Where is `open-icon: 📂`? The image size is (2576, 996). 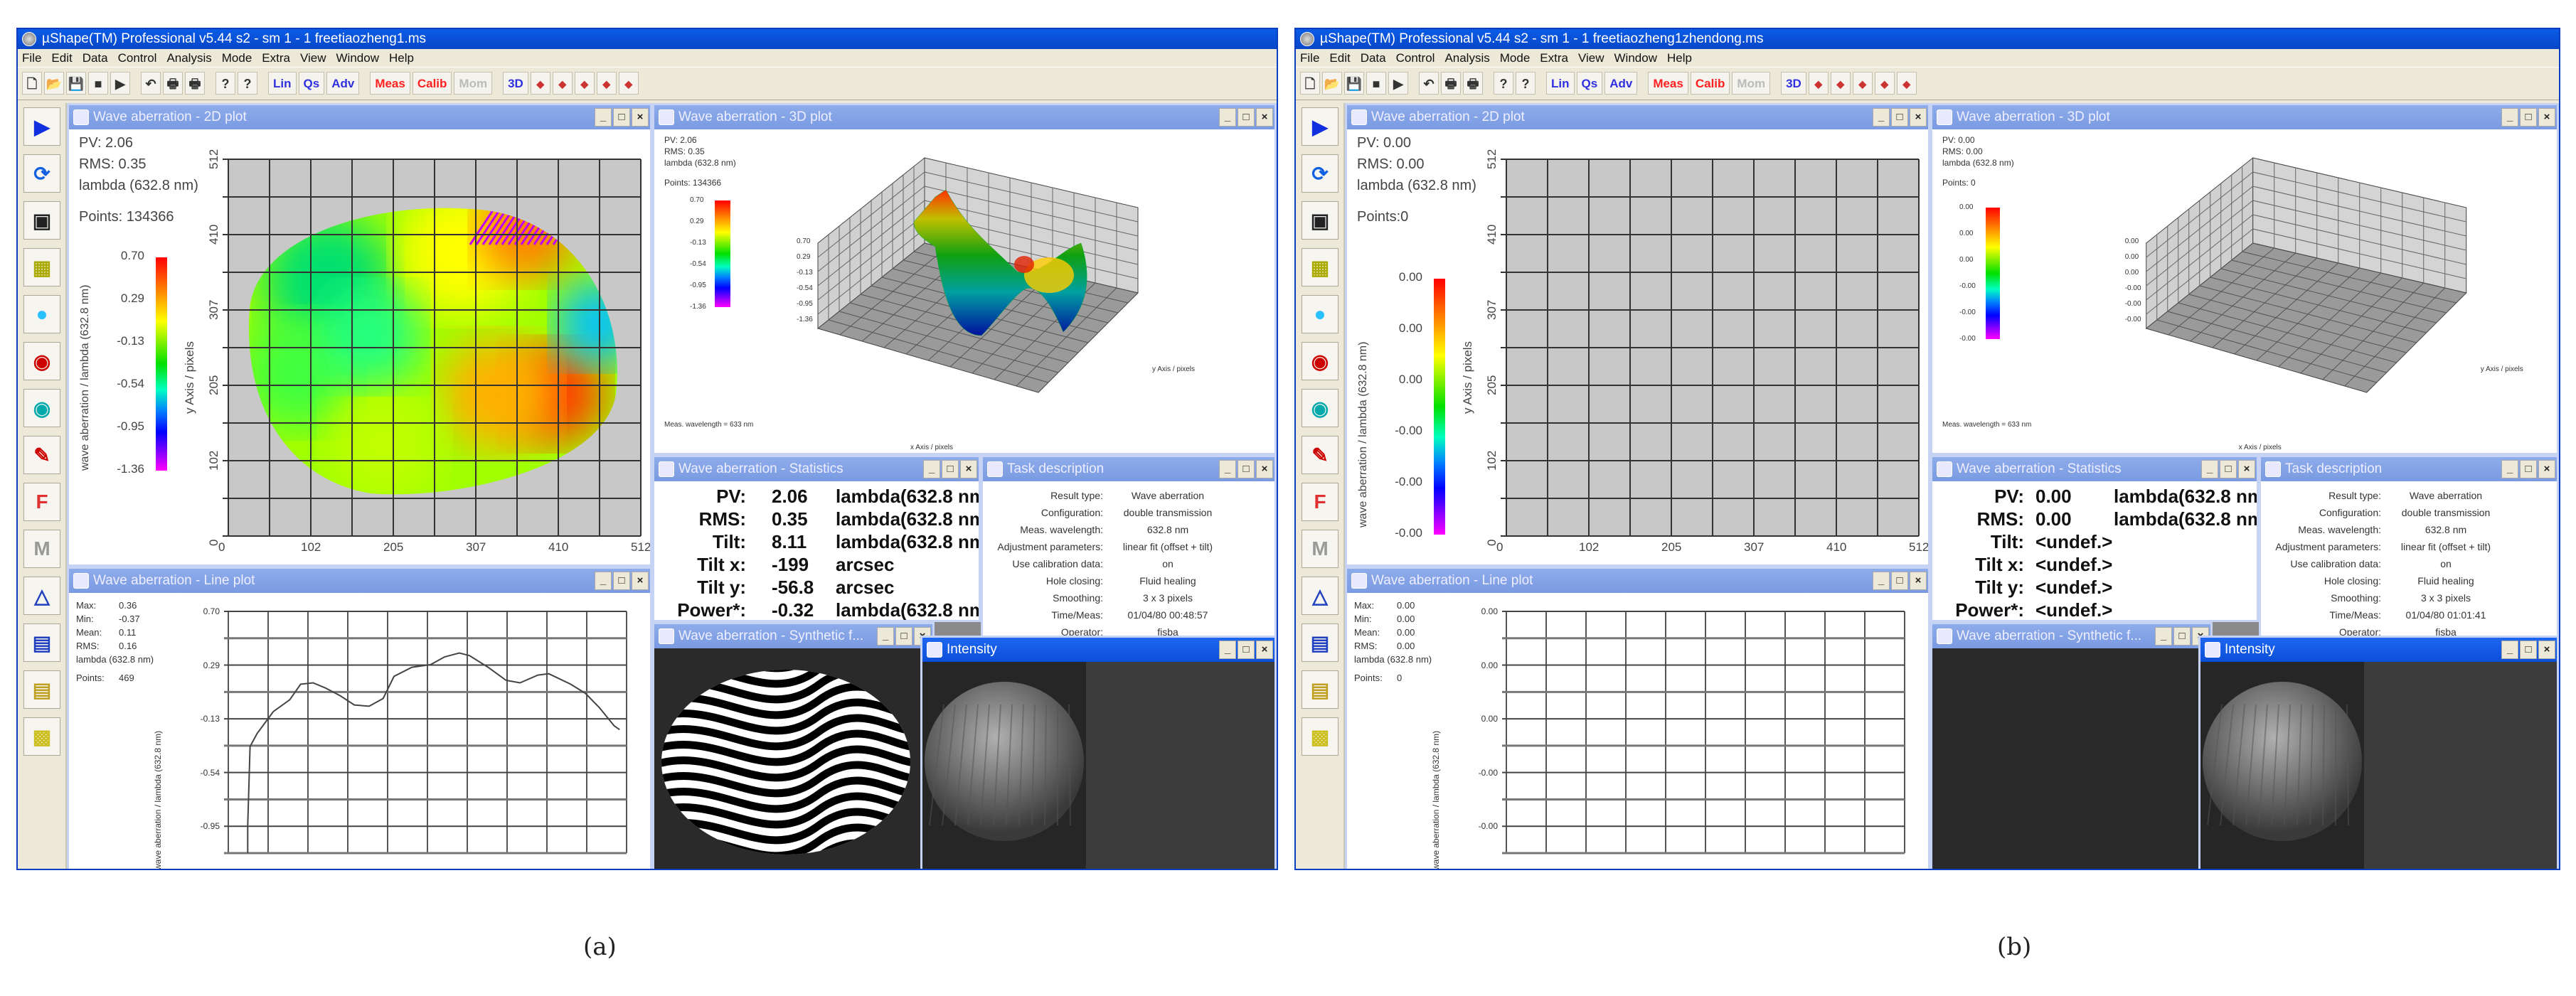 open-icon: 📂 is located at coordinates (1332, 83).